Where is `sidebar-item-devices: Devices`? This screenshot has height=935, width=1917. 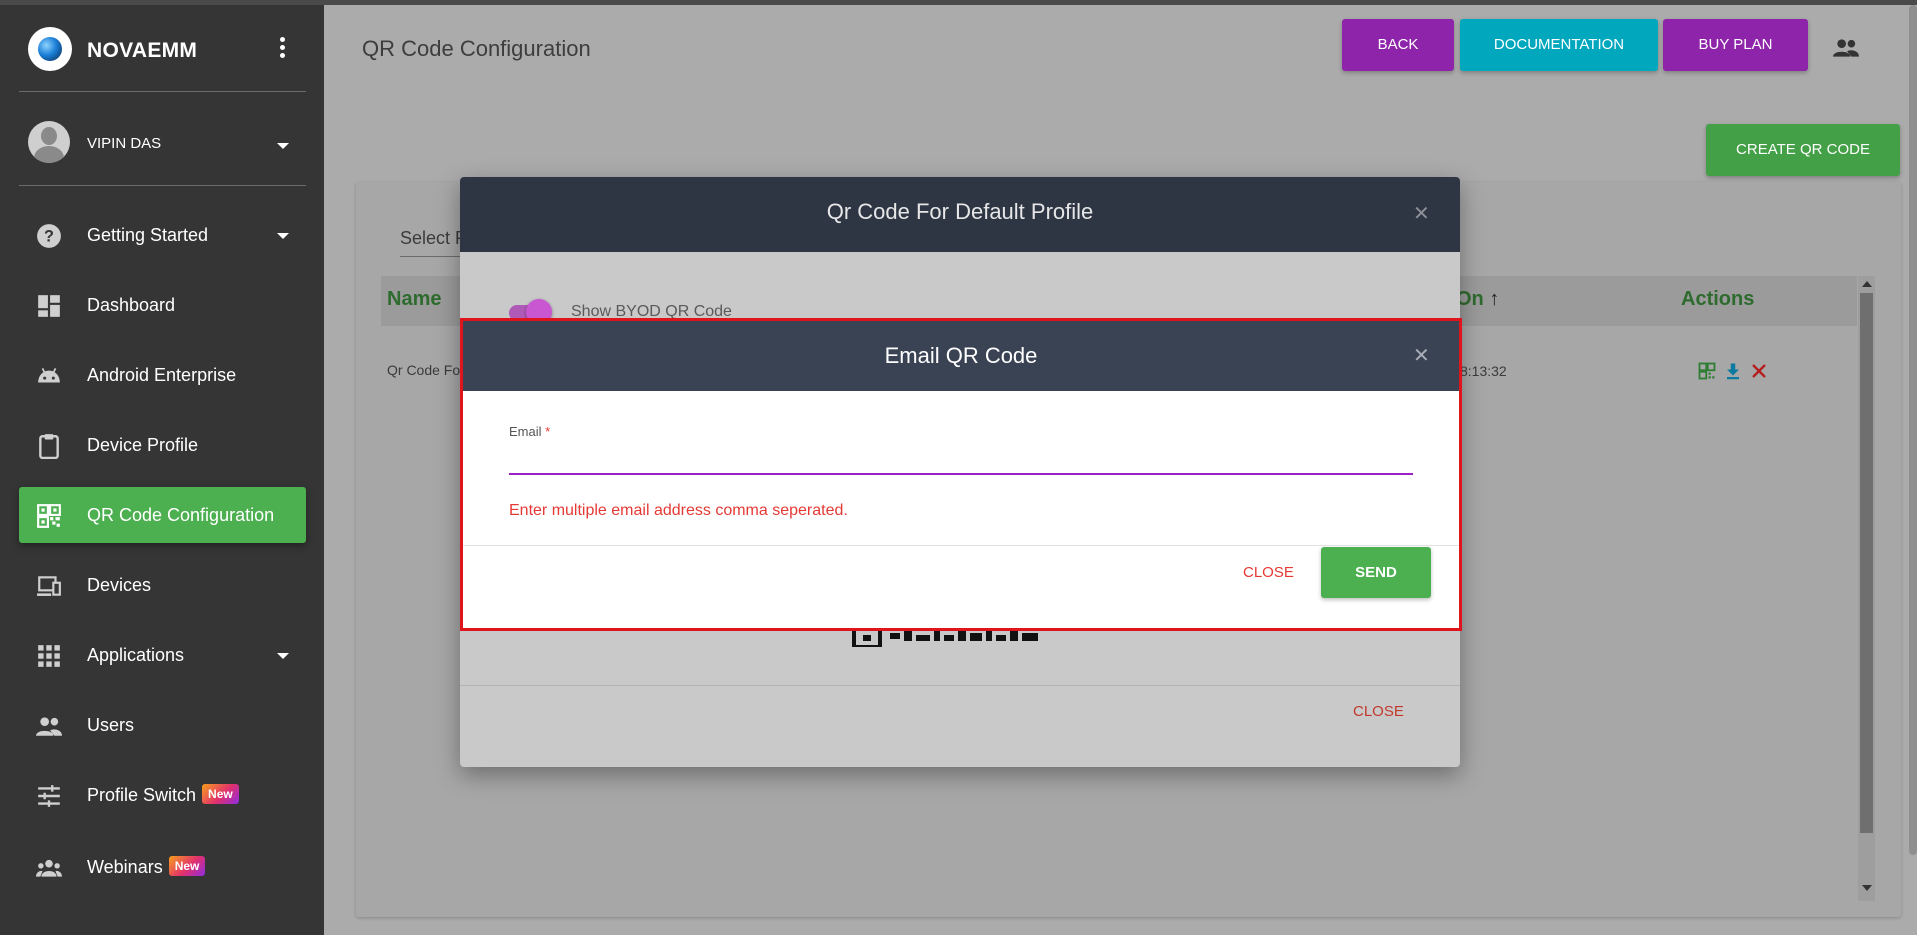 sidebar-item-devices: Devices is located at coordinates (162, 585).